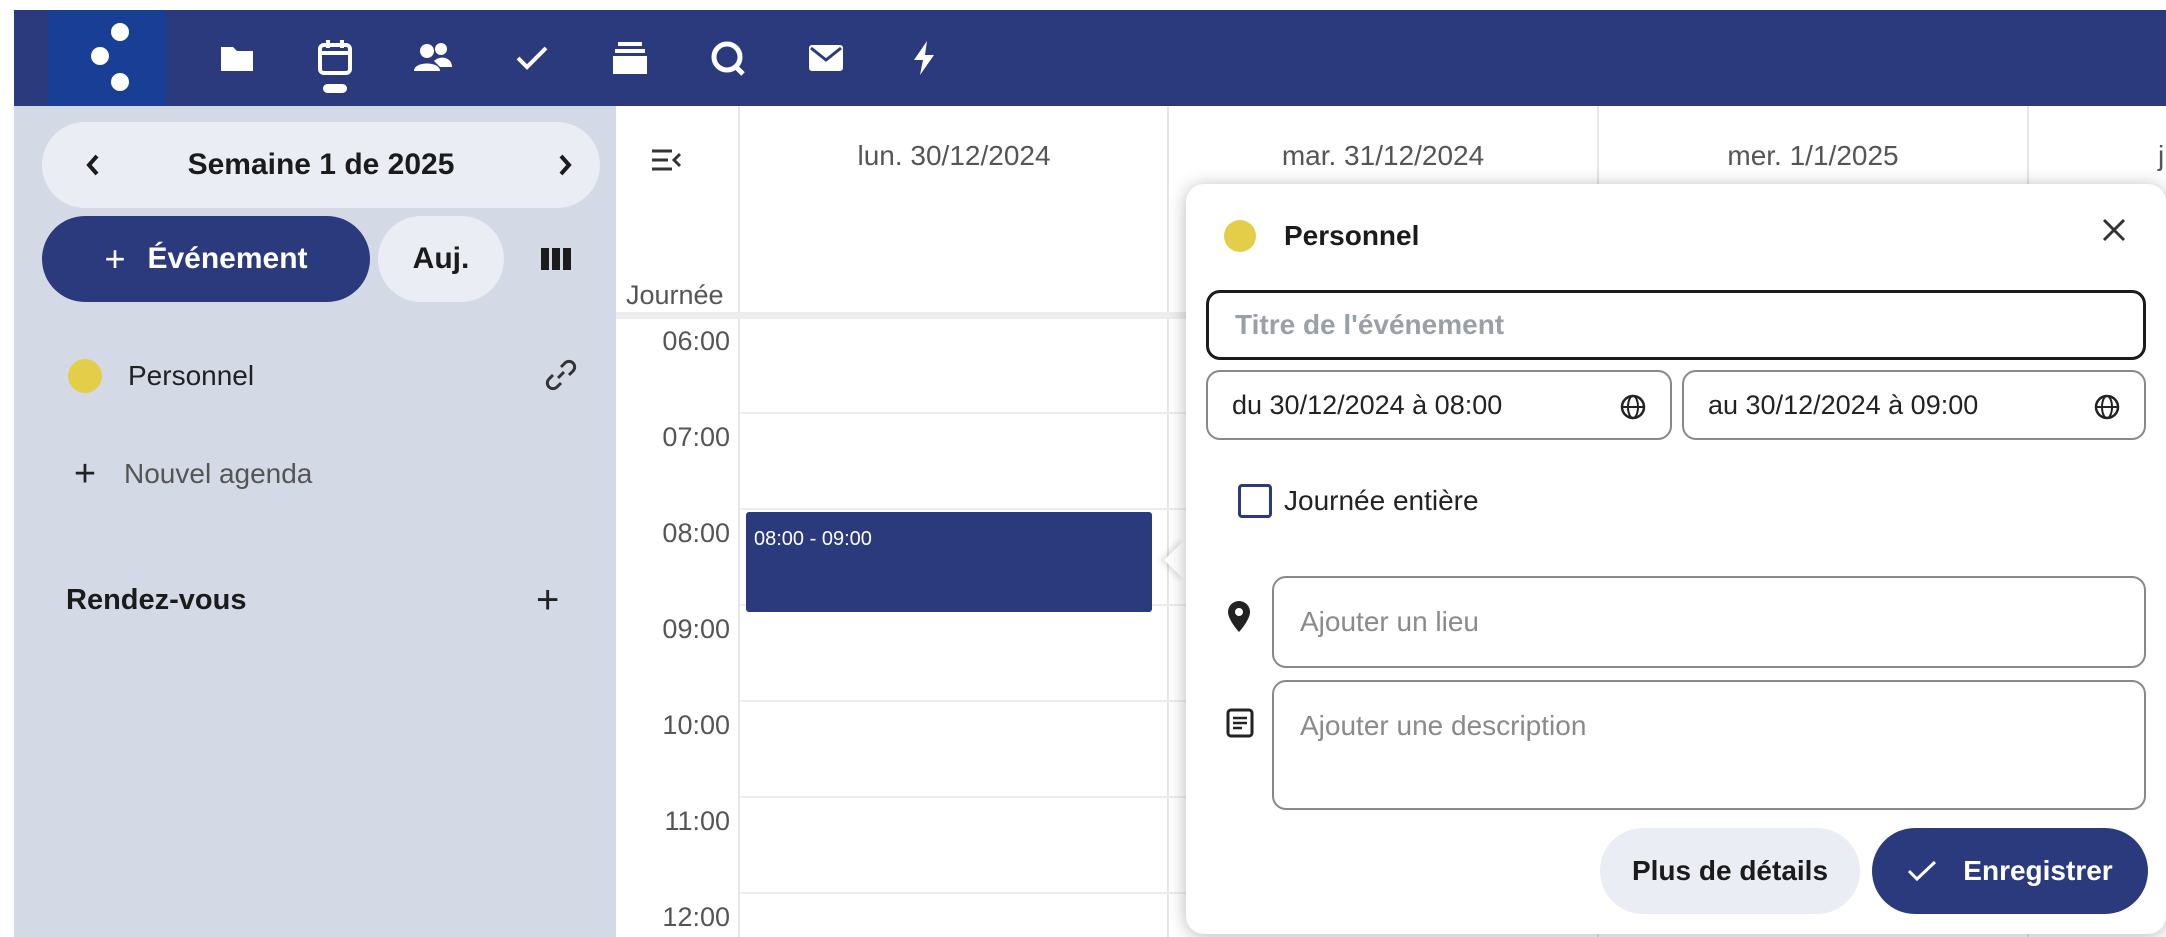 The image size is (2166, 937). What do you see at coordinates (561, 377) in the screenshot?
I see `share-link-icon` at bounding box center [561, 377].